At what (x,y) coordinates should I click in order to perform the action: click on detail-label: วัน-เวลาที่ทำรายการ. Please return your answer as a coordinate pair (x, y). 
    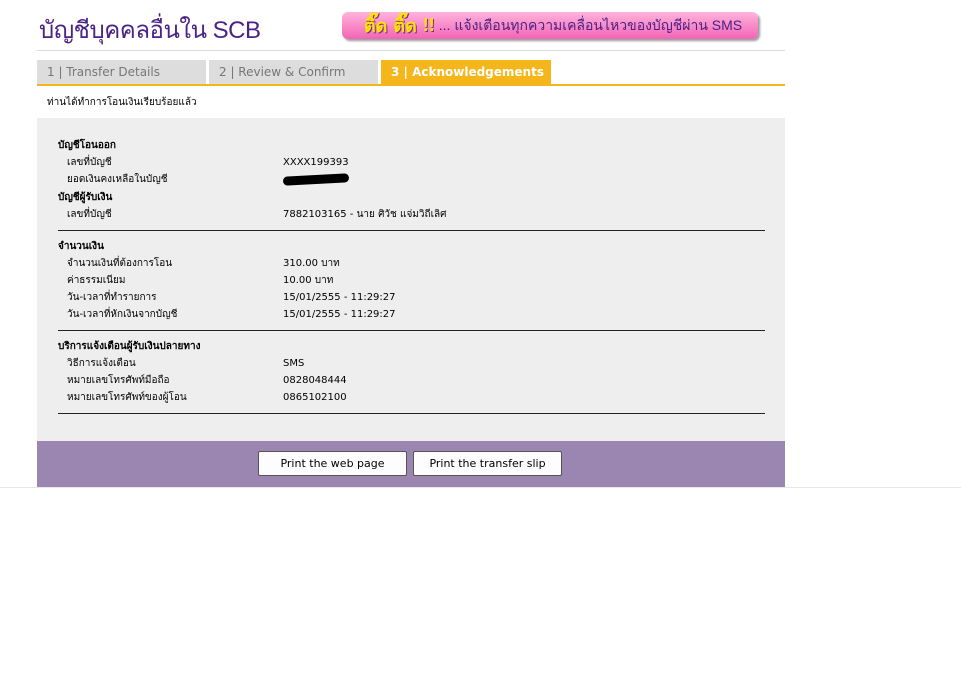
    Looking at the image, I should click on (112, 297).